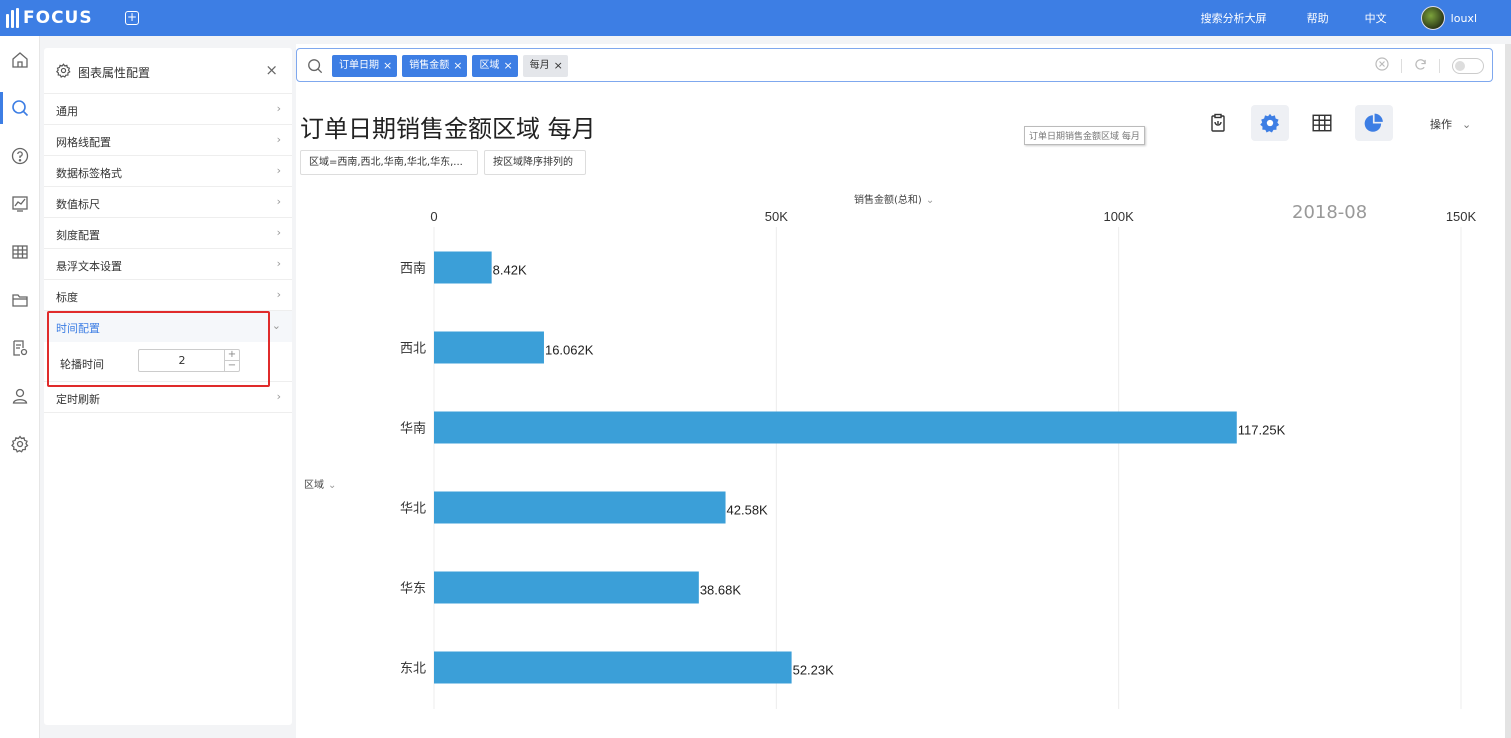  I want to click on gear-icon, so click(63, 72).